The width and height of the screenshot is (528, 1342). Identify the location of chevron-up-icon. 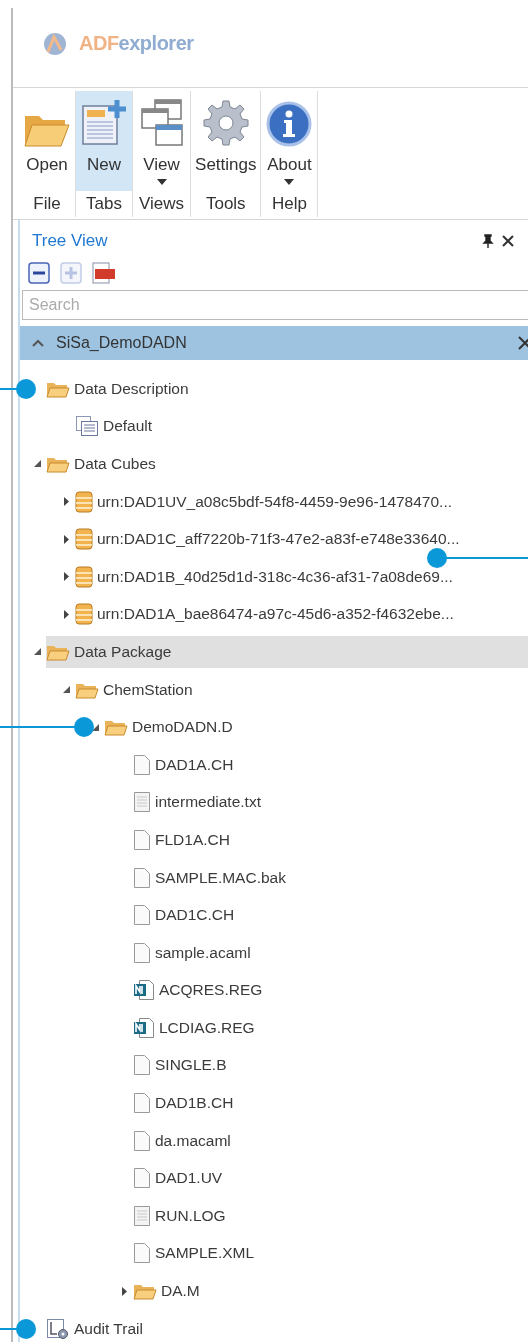
(38, 343).